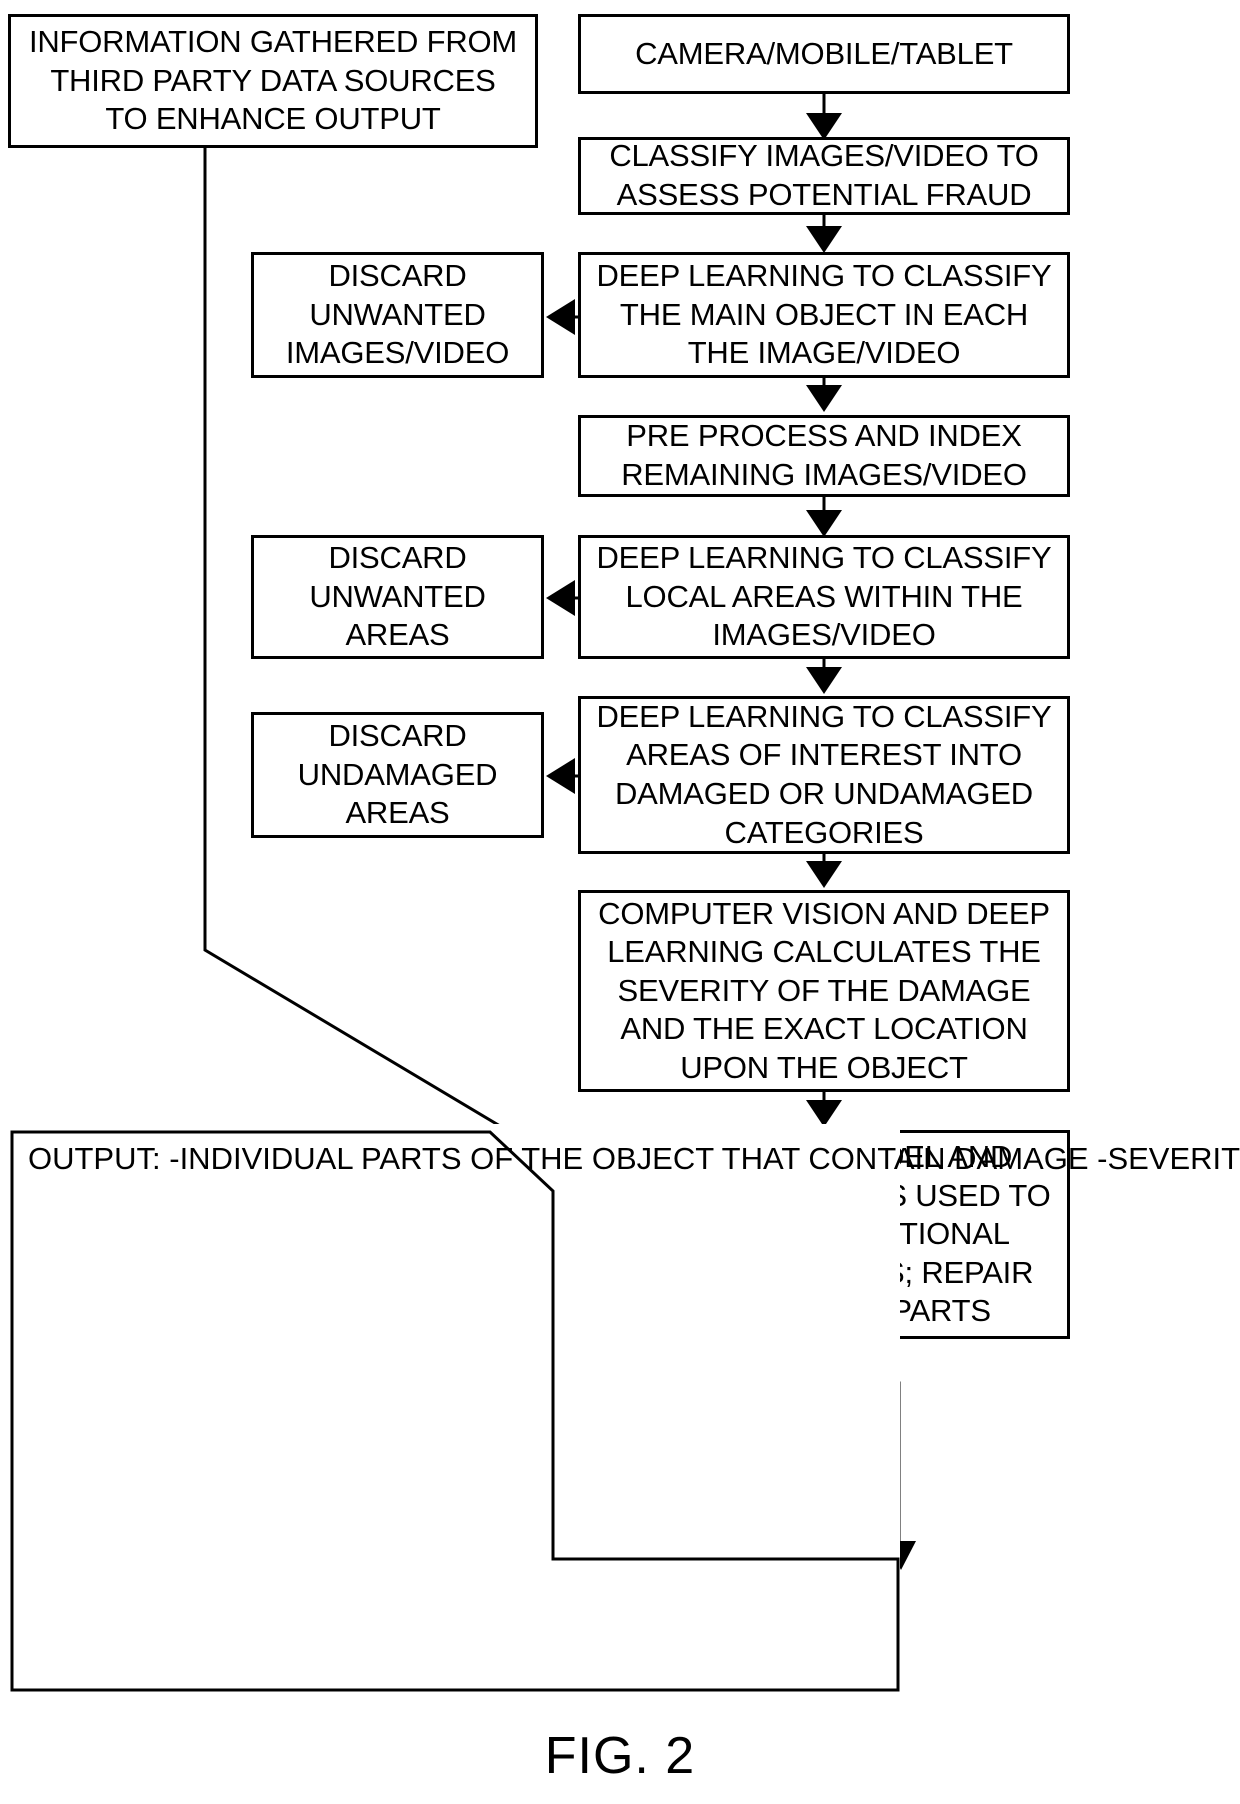 This screenshot has width=1240, height=1804. I want to click on classify-images-video-line-1: CLASSIFY IMAGES/VIDEO TO, so click(824, 156).